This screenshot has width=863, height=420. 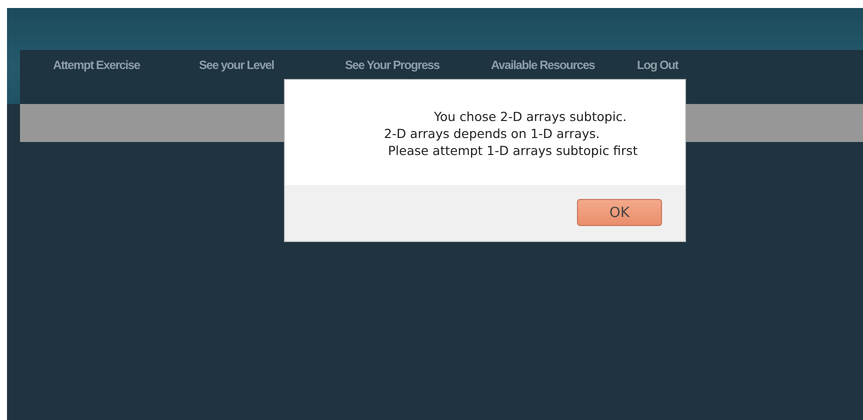 What do you see at coordinates (492, 133) in the screenshot?
I see `message-line: 2-D arrays depends on 1-D arrays.` at bounding box center [492, 133].